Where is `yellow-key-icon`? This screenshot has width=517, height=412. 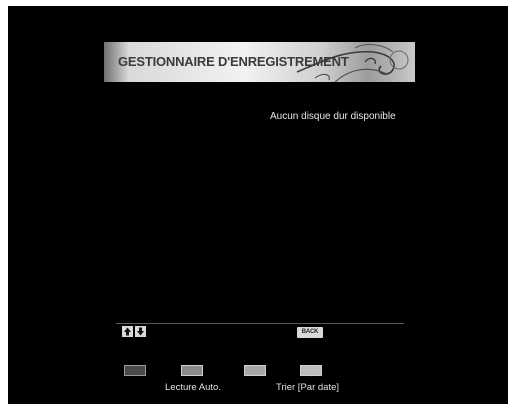 yellow-key-icon is located at coordinates (255, 370).